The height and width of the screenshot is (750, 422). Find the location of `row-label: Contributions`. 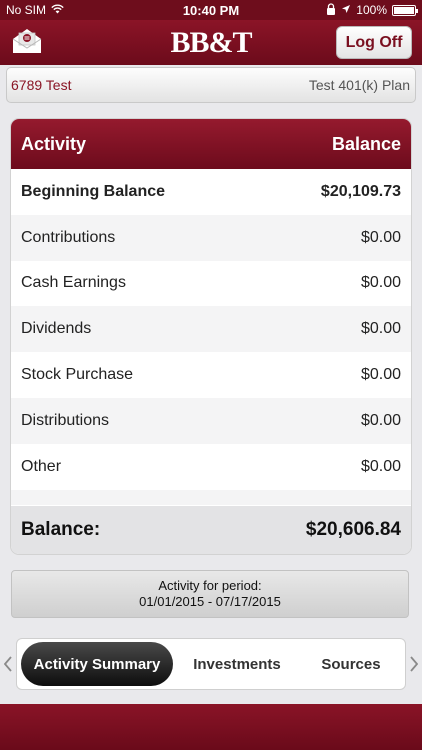

row-label: Contributions is located at coordinates (68, 237).